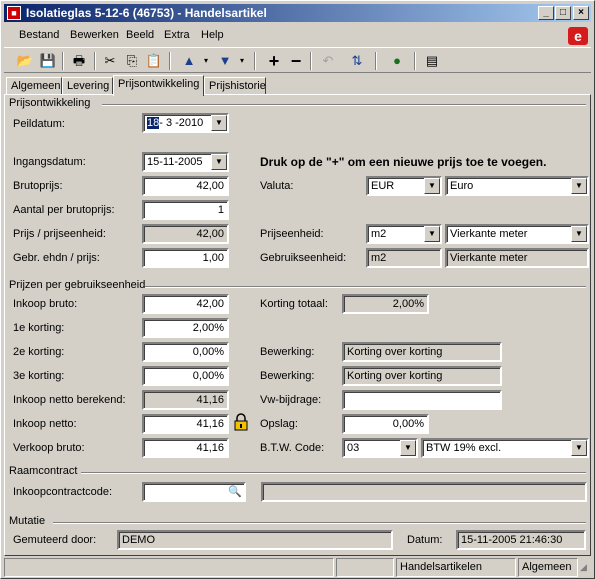  I want to click on next-dropdown-icon: ▾, so click(242, 61).